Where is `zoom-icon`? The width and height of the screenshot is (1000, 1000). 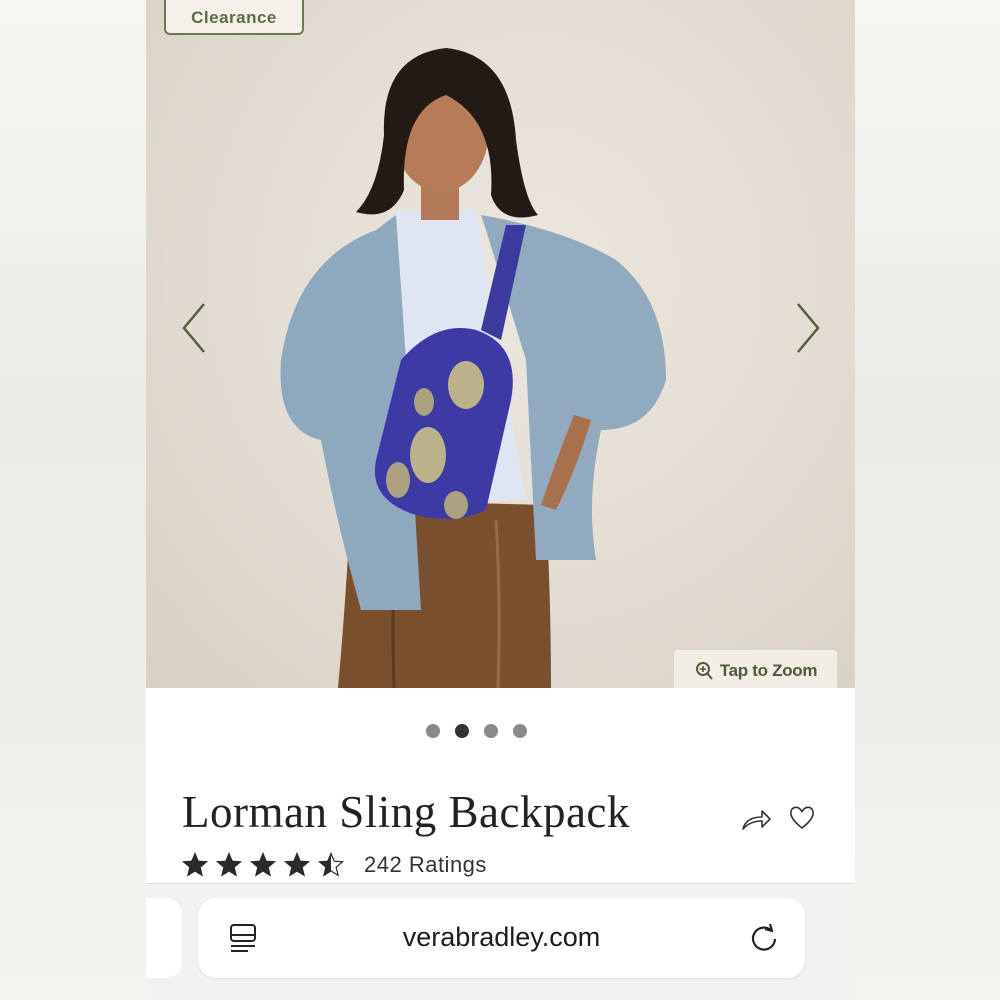
zoom-icon is located at coordinates (704, 671).